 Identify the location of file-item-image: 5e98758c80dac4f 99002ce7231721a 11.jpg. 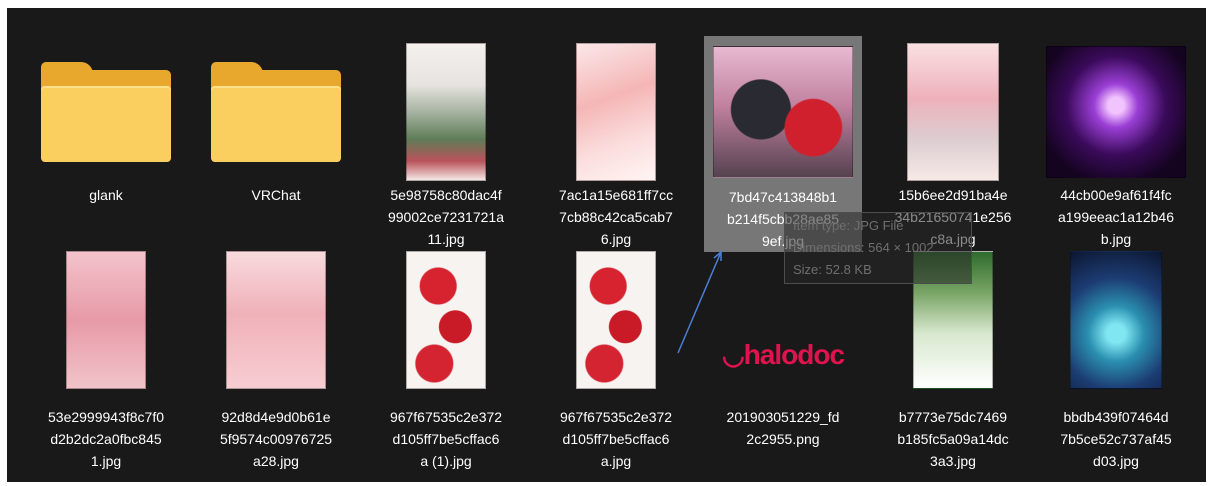
(446, 135).